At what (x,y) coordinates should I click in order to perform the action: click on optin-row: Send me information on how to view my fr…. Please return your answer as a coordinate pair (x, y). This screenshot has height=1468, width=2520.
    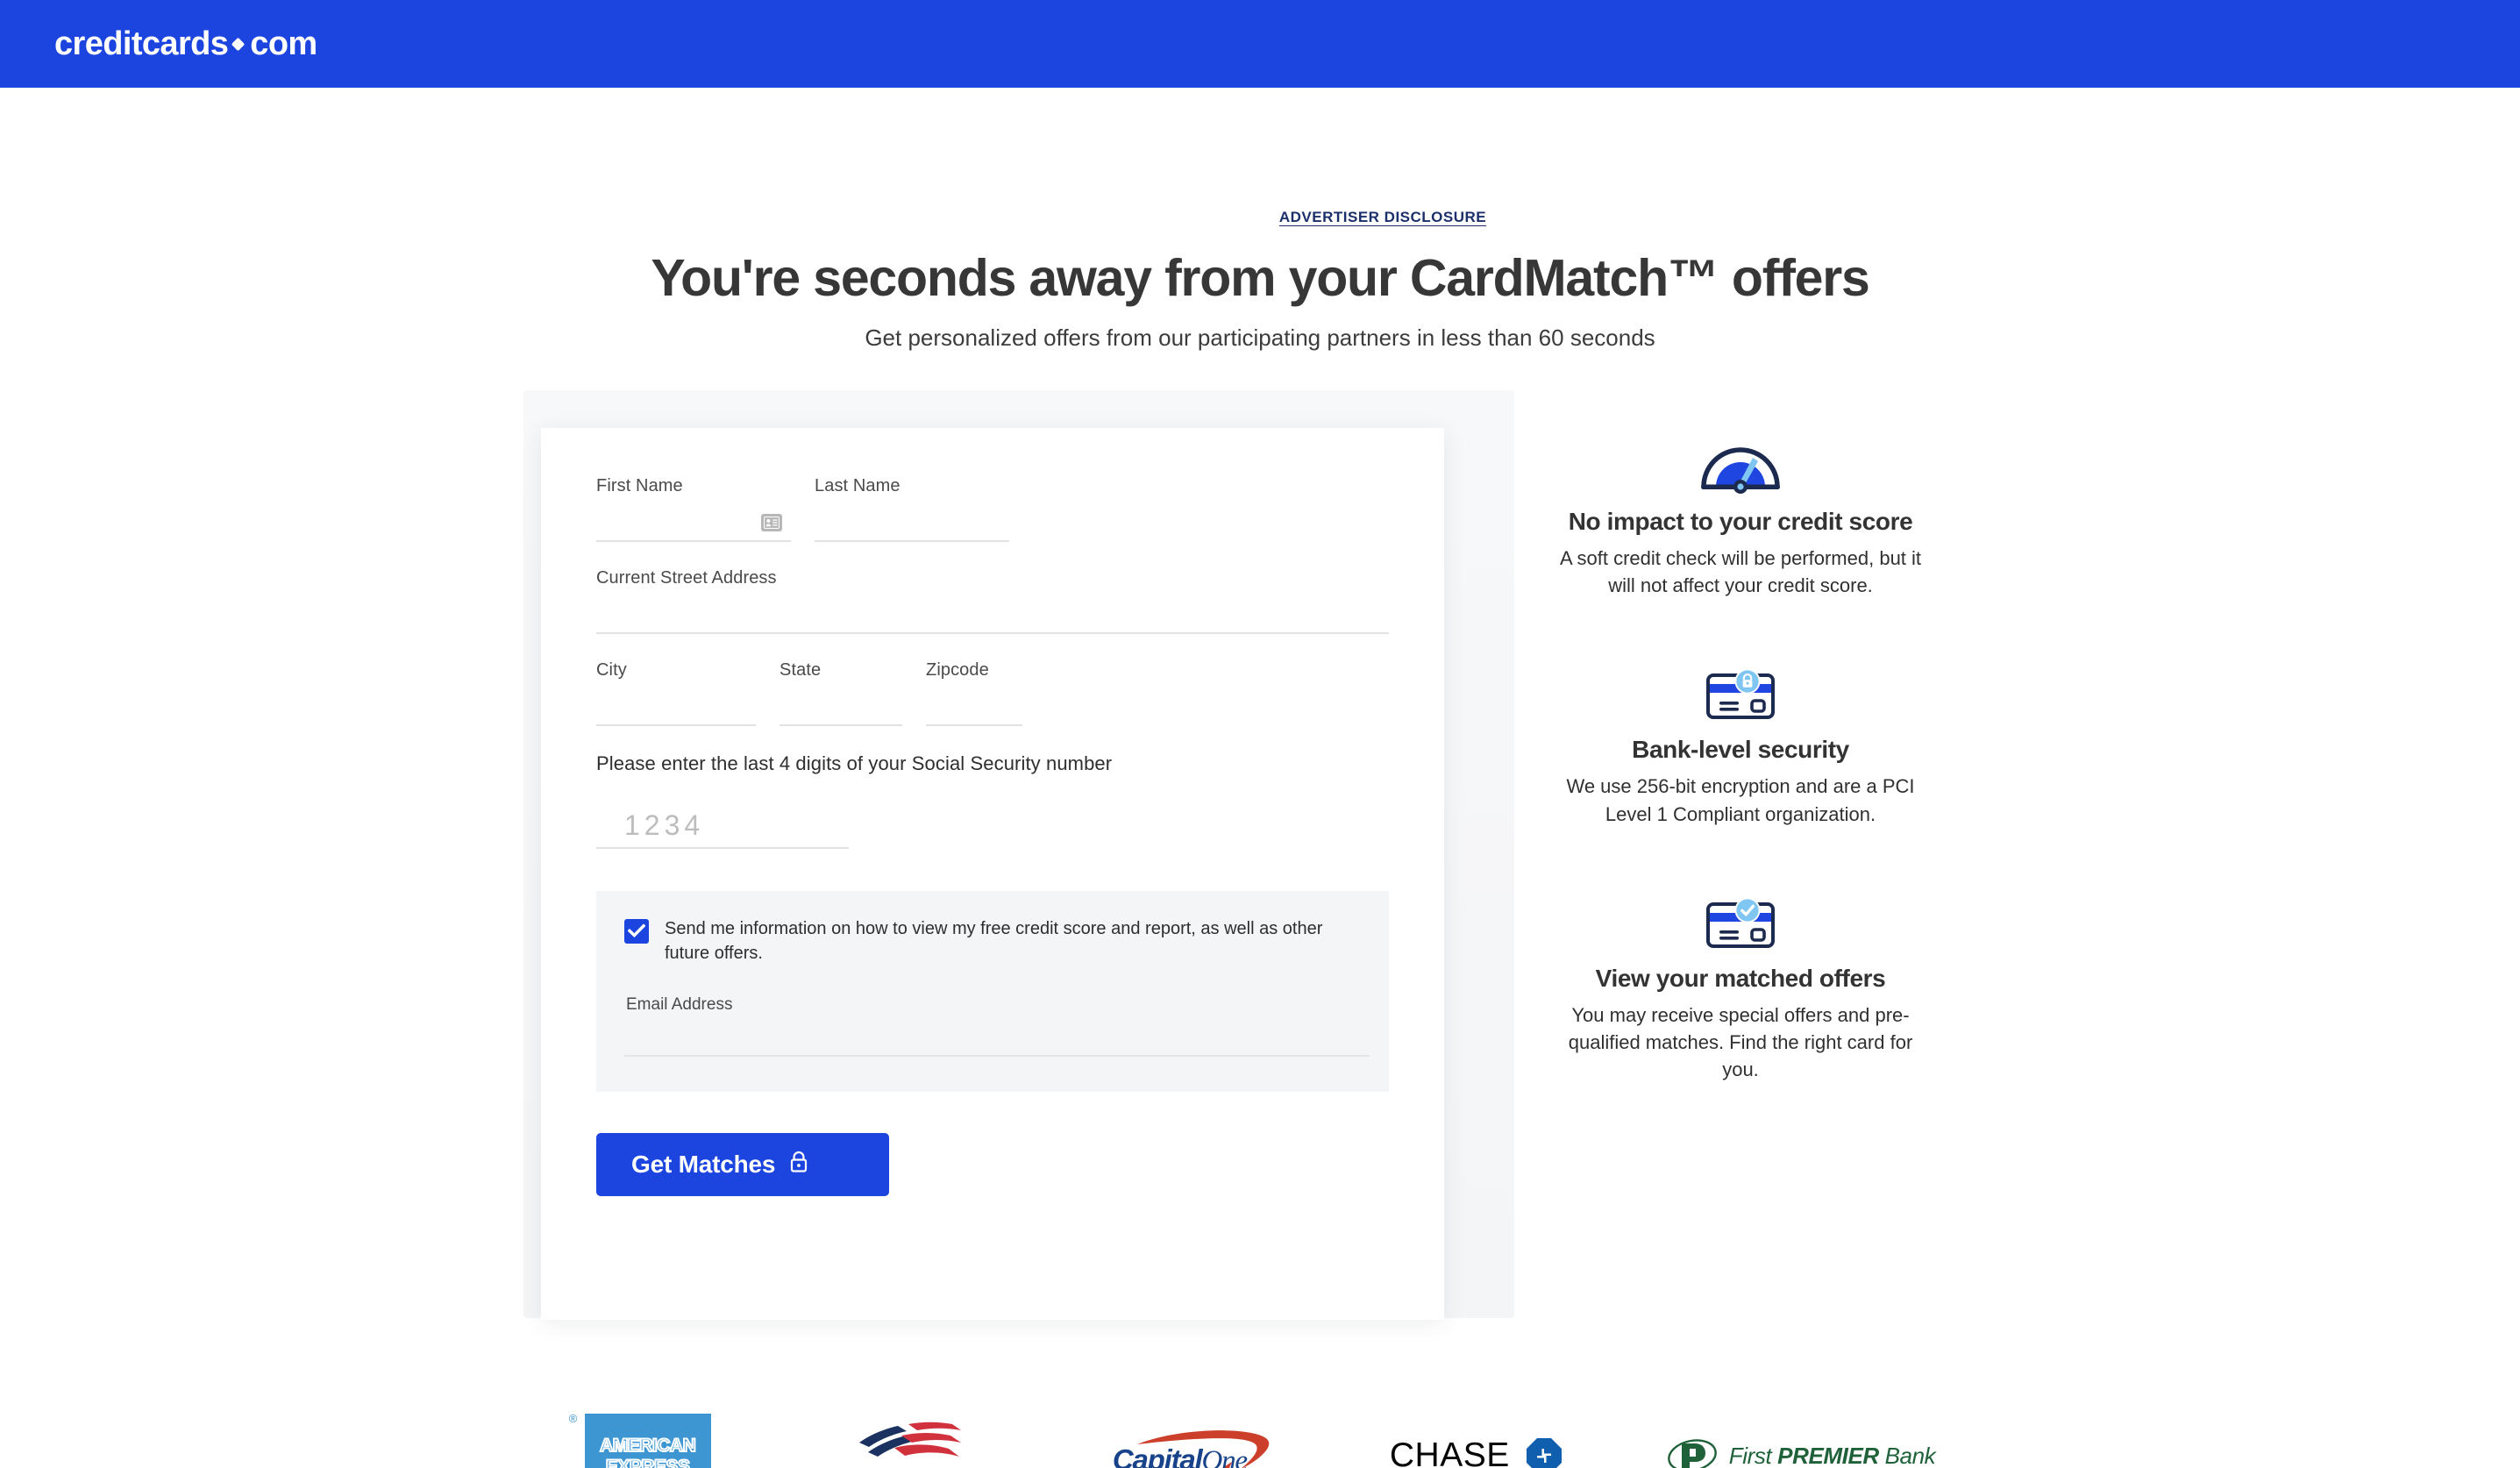
    Looking at the image, I should click on (992, 942).